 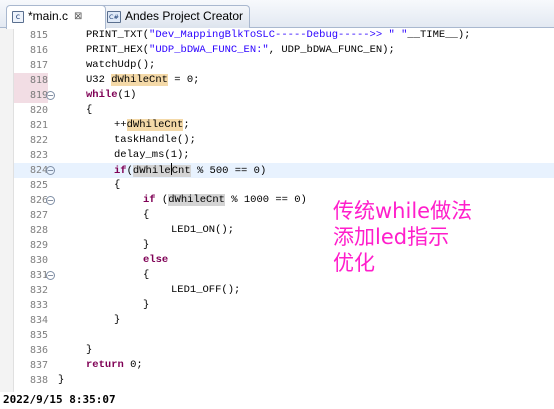 What do you see at coordinates (277, 350) in the screenshot?
I see `code-line: 836 }` at bounding box center [277, 350].